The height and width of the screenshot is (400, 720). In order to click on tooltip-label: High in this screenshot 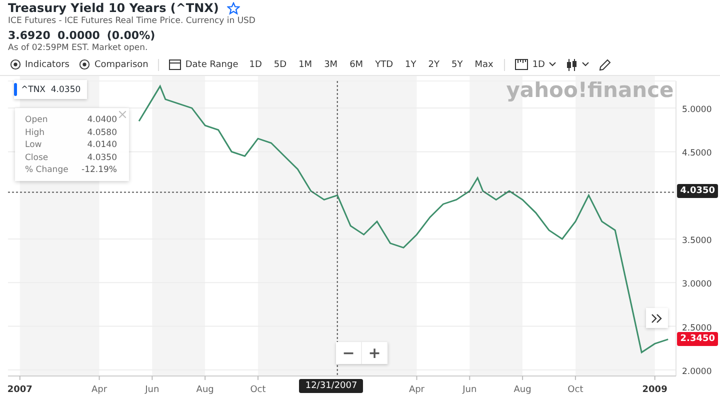, I will do `click(35, 132)`.